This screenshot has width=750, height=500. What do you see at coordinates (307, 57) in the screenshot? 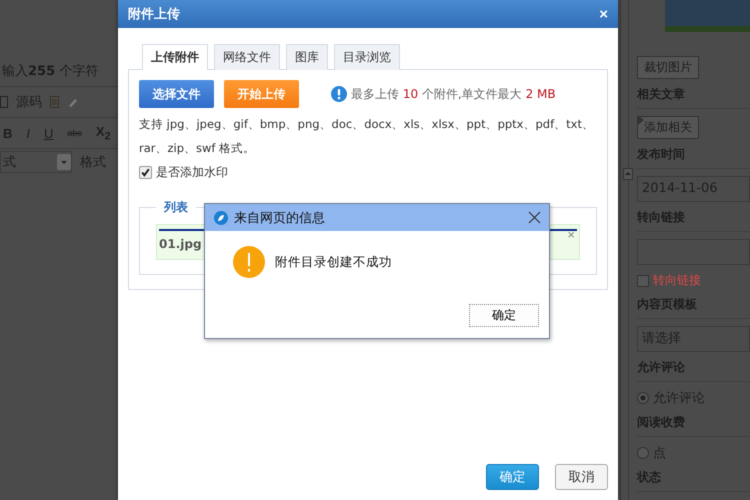
I see `tab: 图库` at bounding box center [307, 57].